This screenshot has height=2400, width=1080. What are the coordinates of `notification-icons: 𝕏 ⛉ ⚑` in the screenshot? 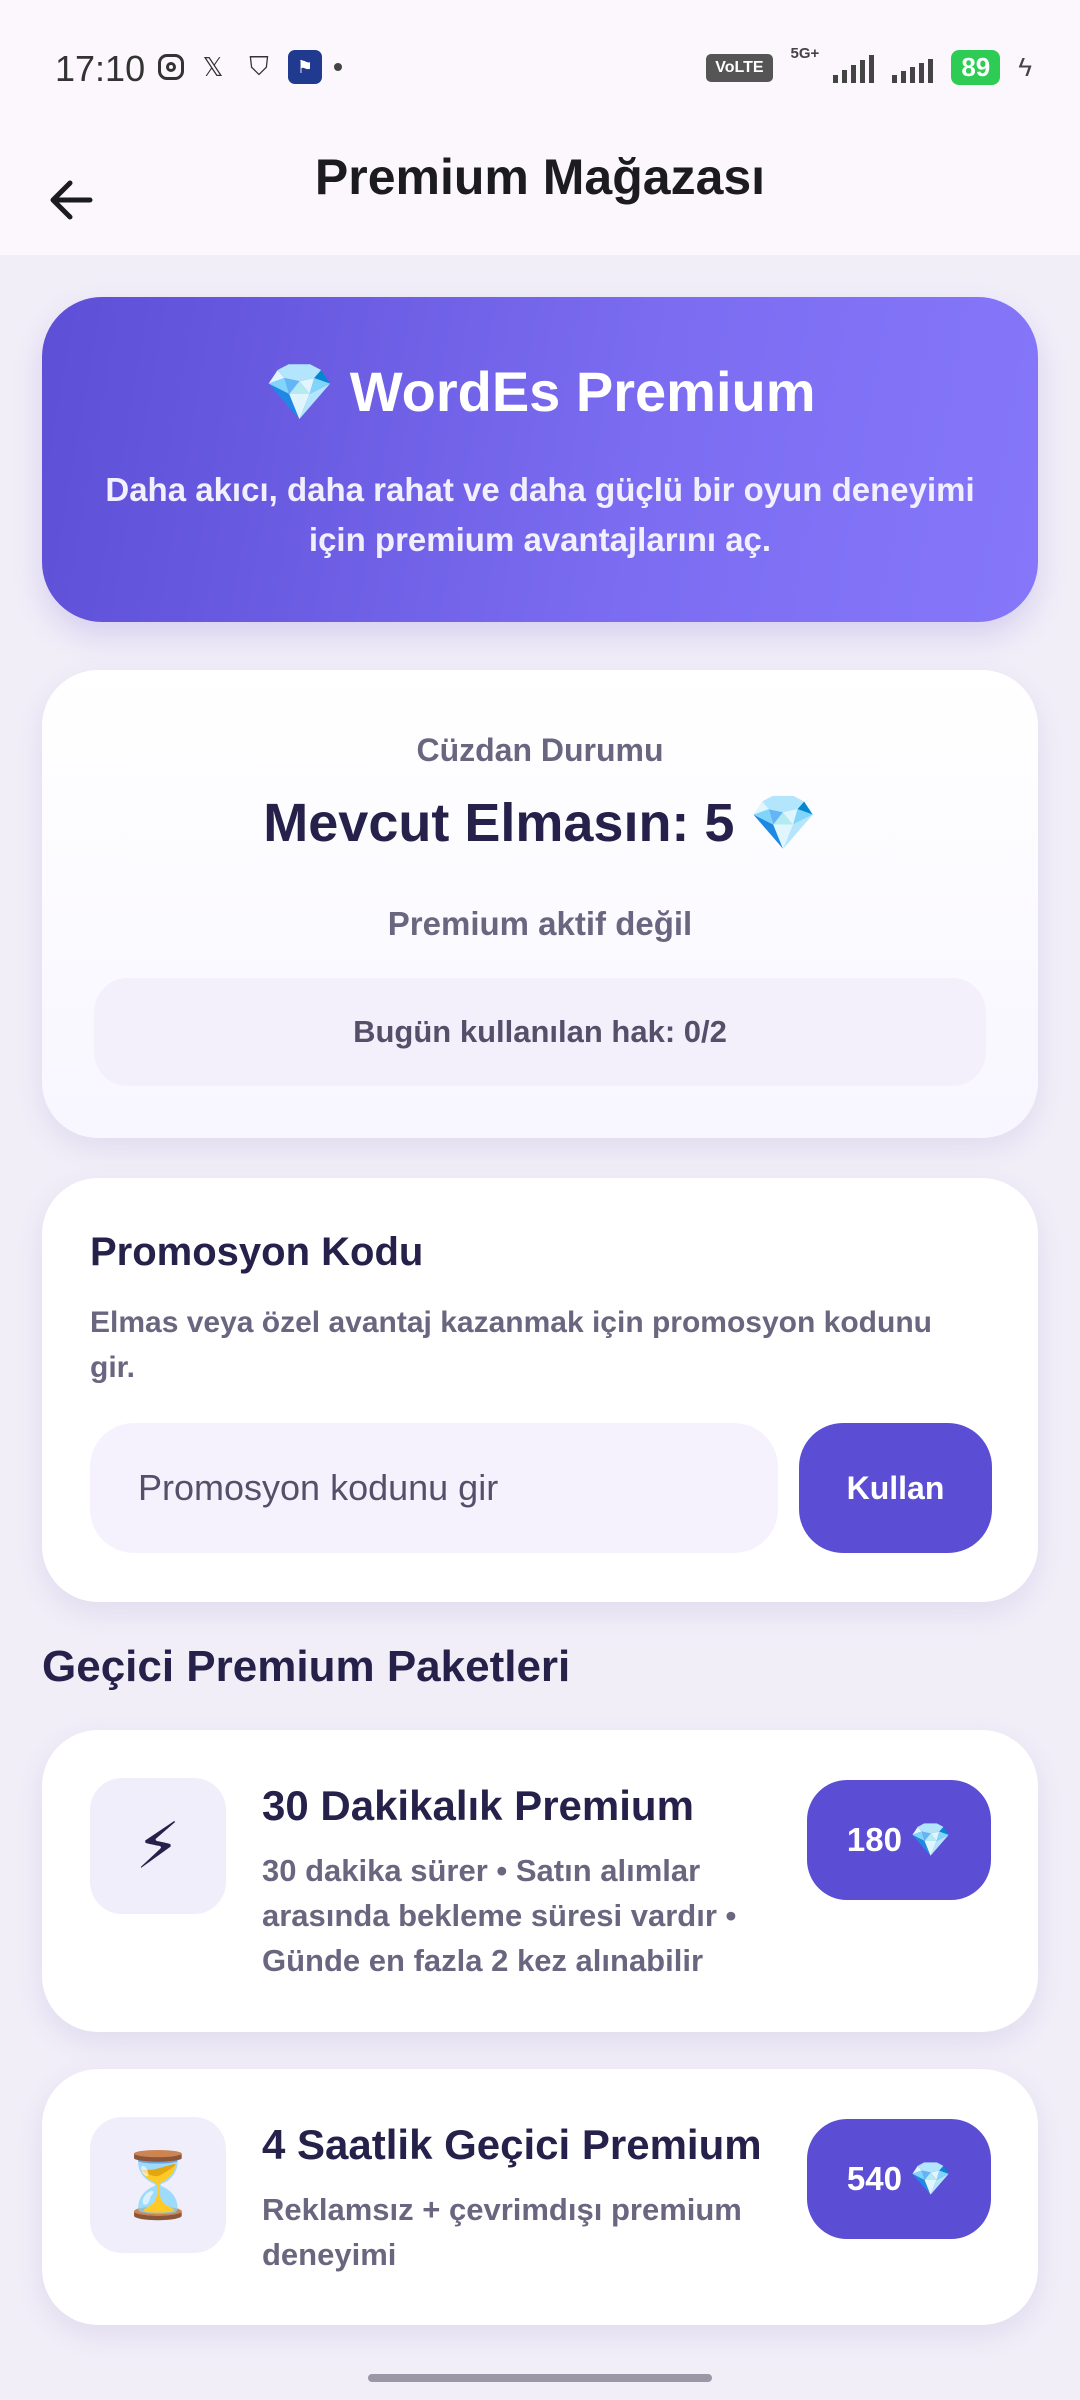 It's located at (250, 67).